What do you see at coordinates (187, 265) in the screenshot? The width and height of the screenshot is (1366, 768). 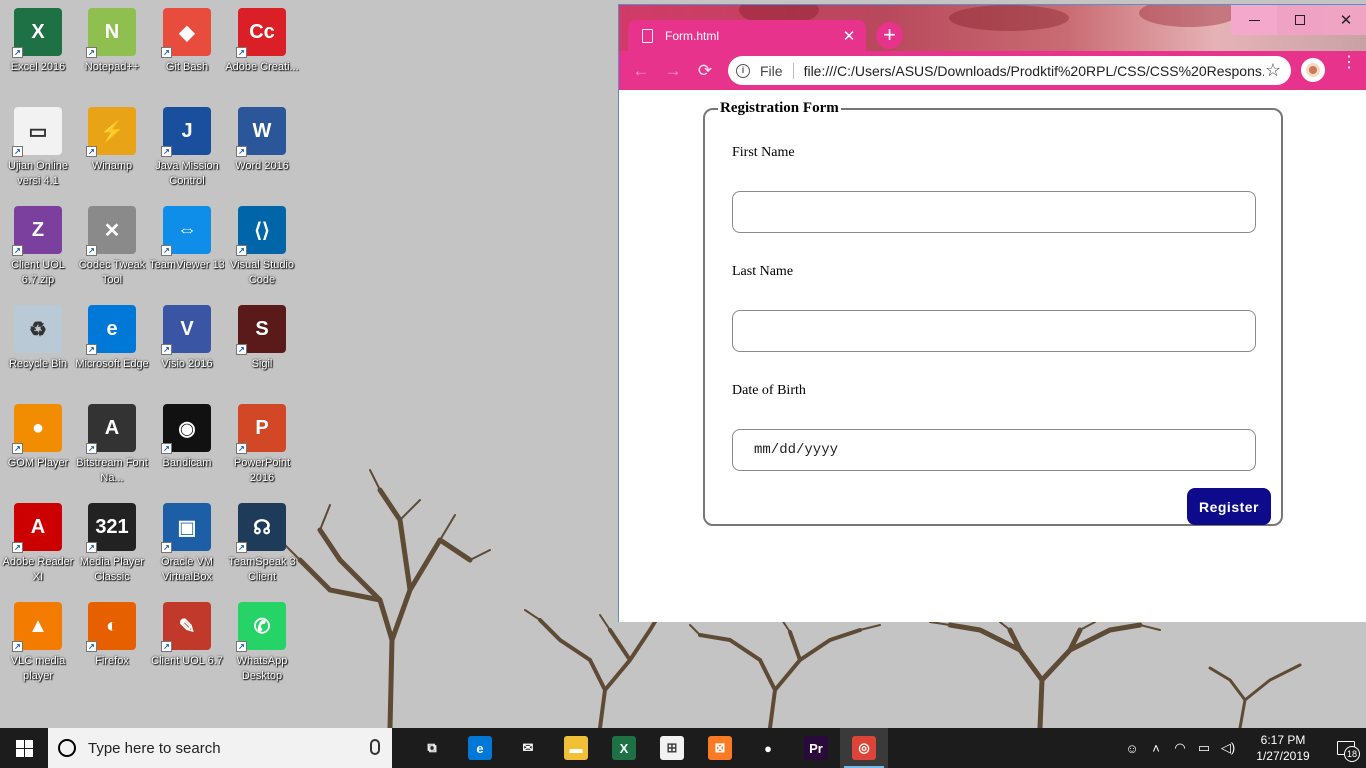 I see `desktop-shortcut-label: TeamViewer 13` at bounding box center [187, 265].